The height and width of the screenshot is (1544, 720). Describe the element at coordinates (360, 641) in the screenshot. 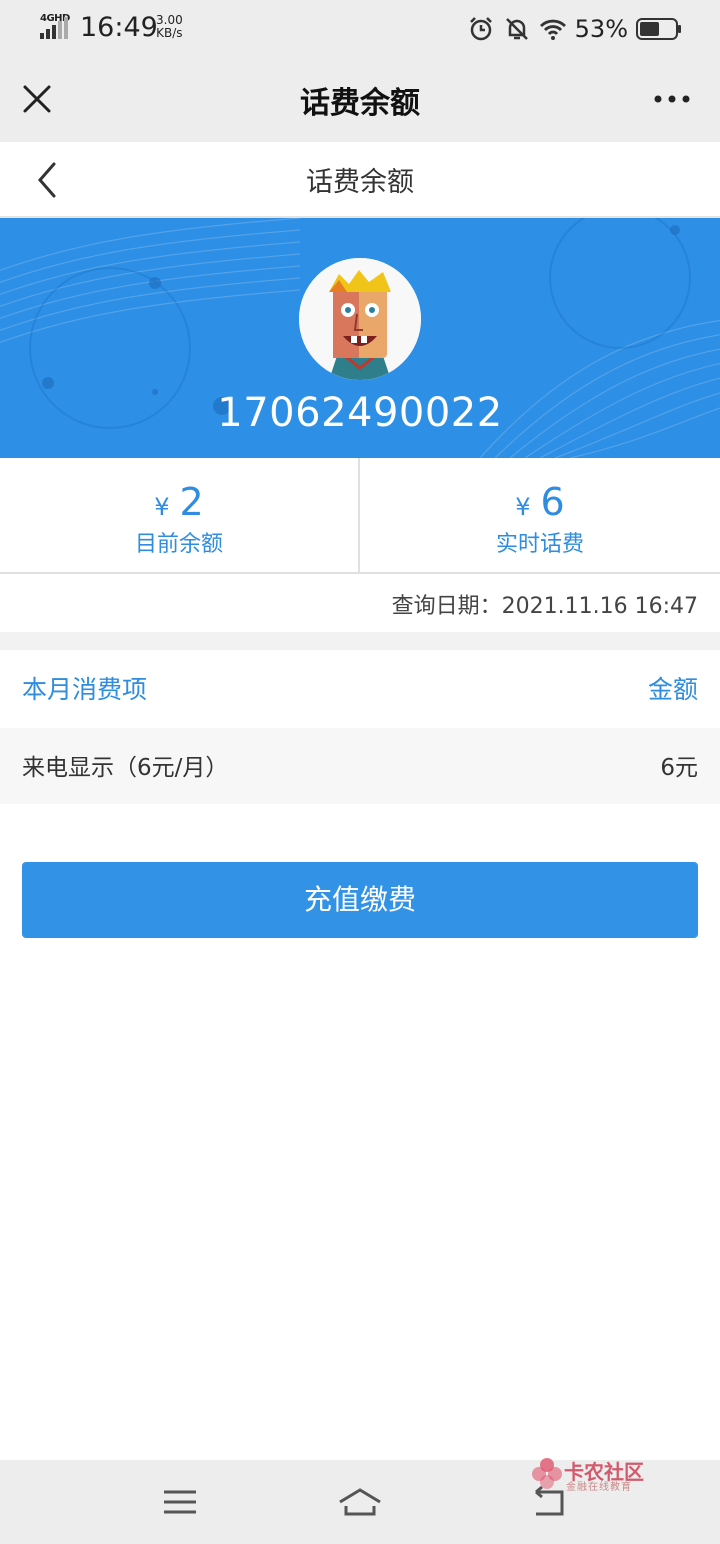

I see `section-divider` at that location.